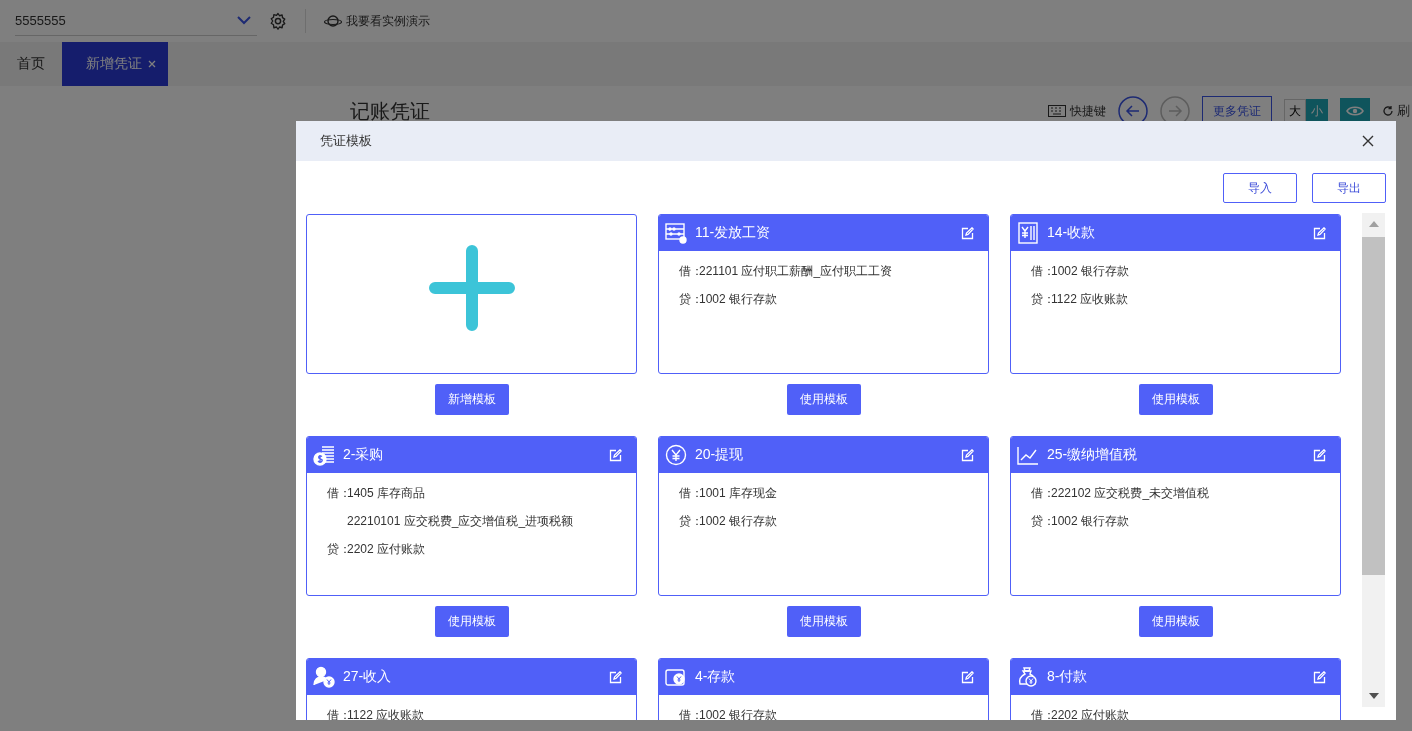 The width and height of the screenshot is (1412, 731). What do you see at coordinates (738, 493) in the screenshot?
I see `account-text: 1001 库存现金` at bounding box center [738, 493].